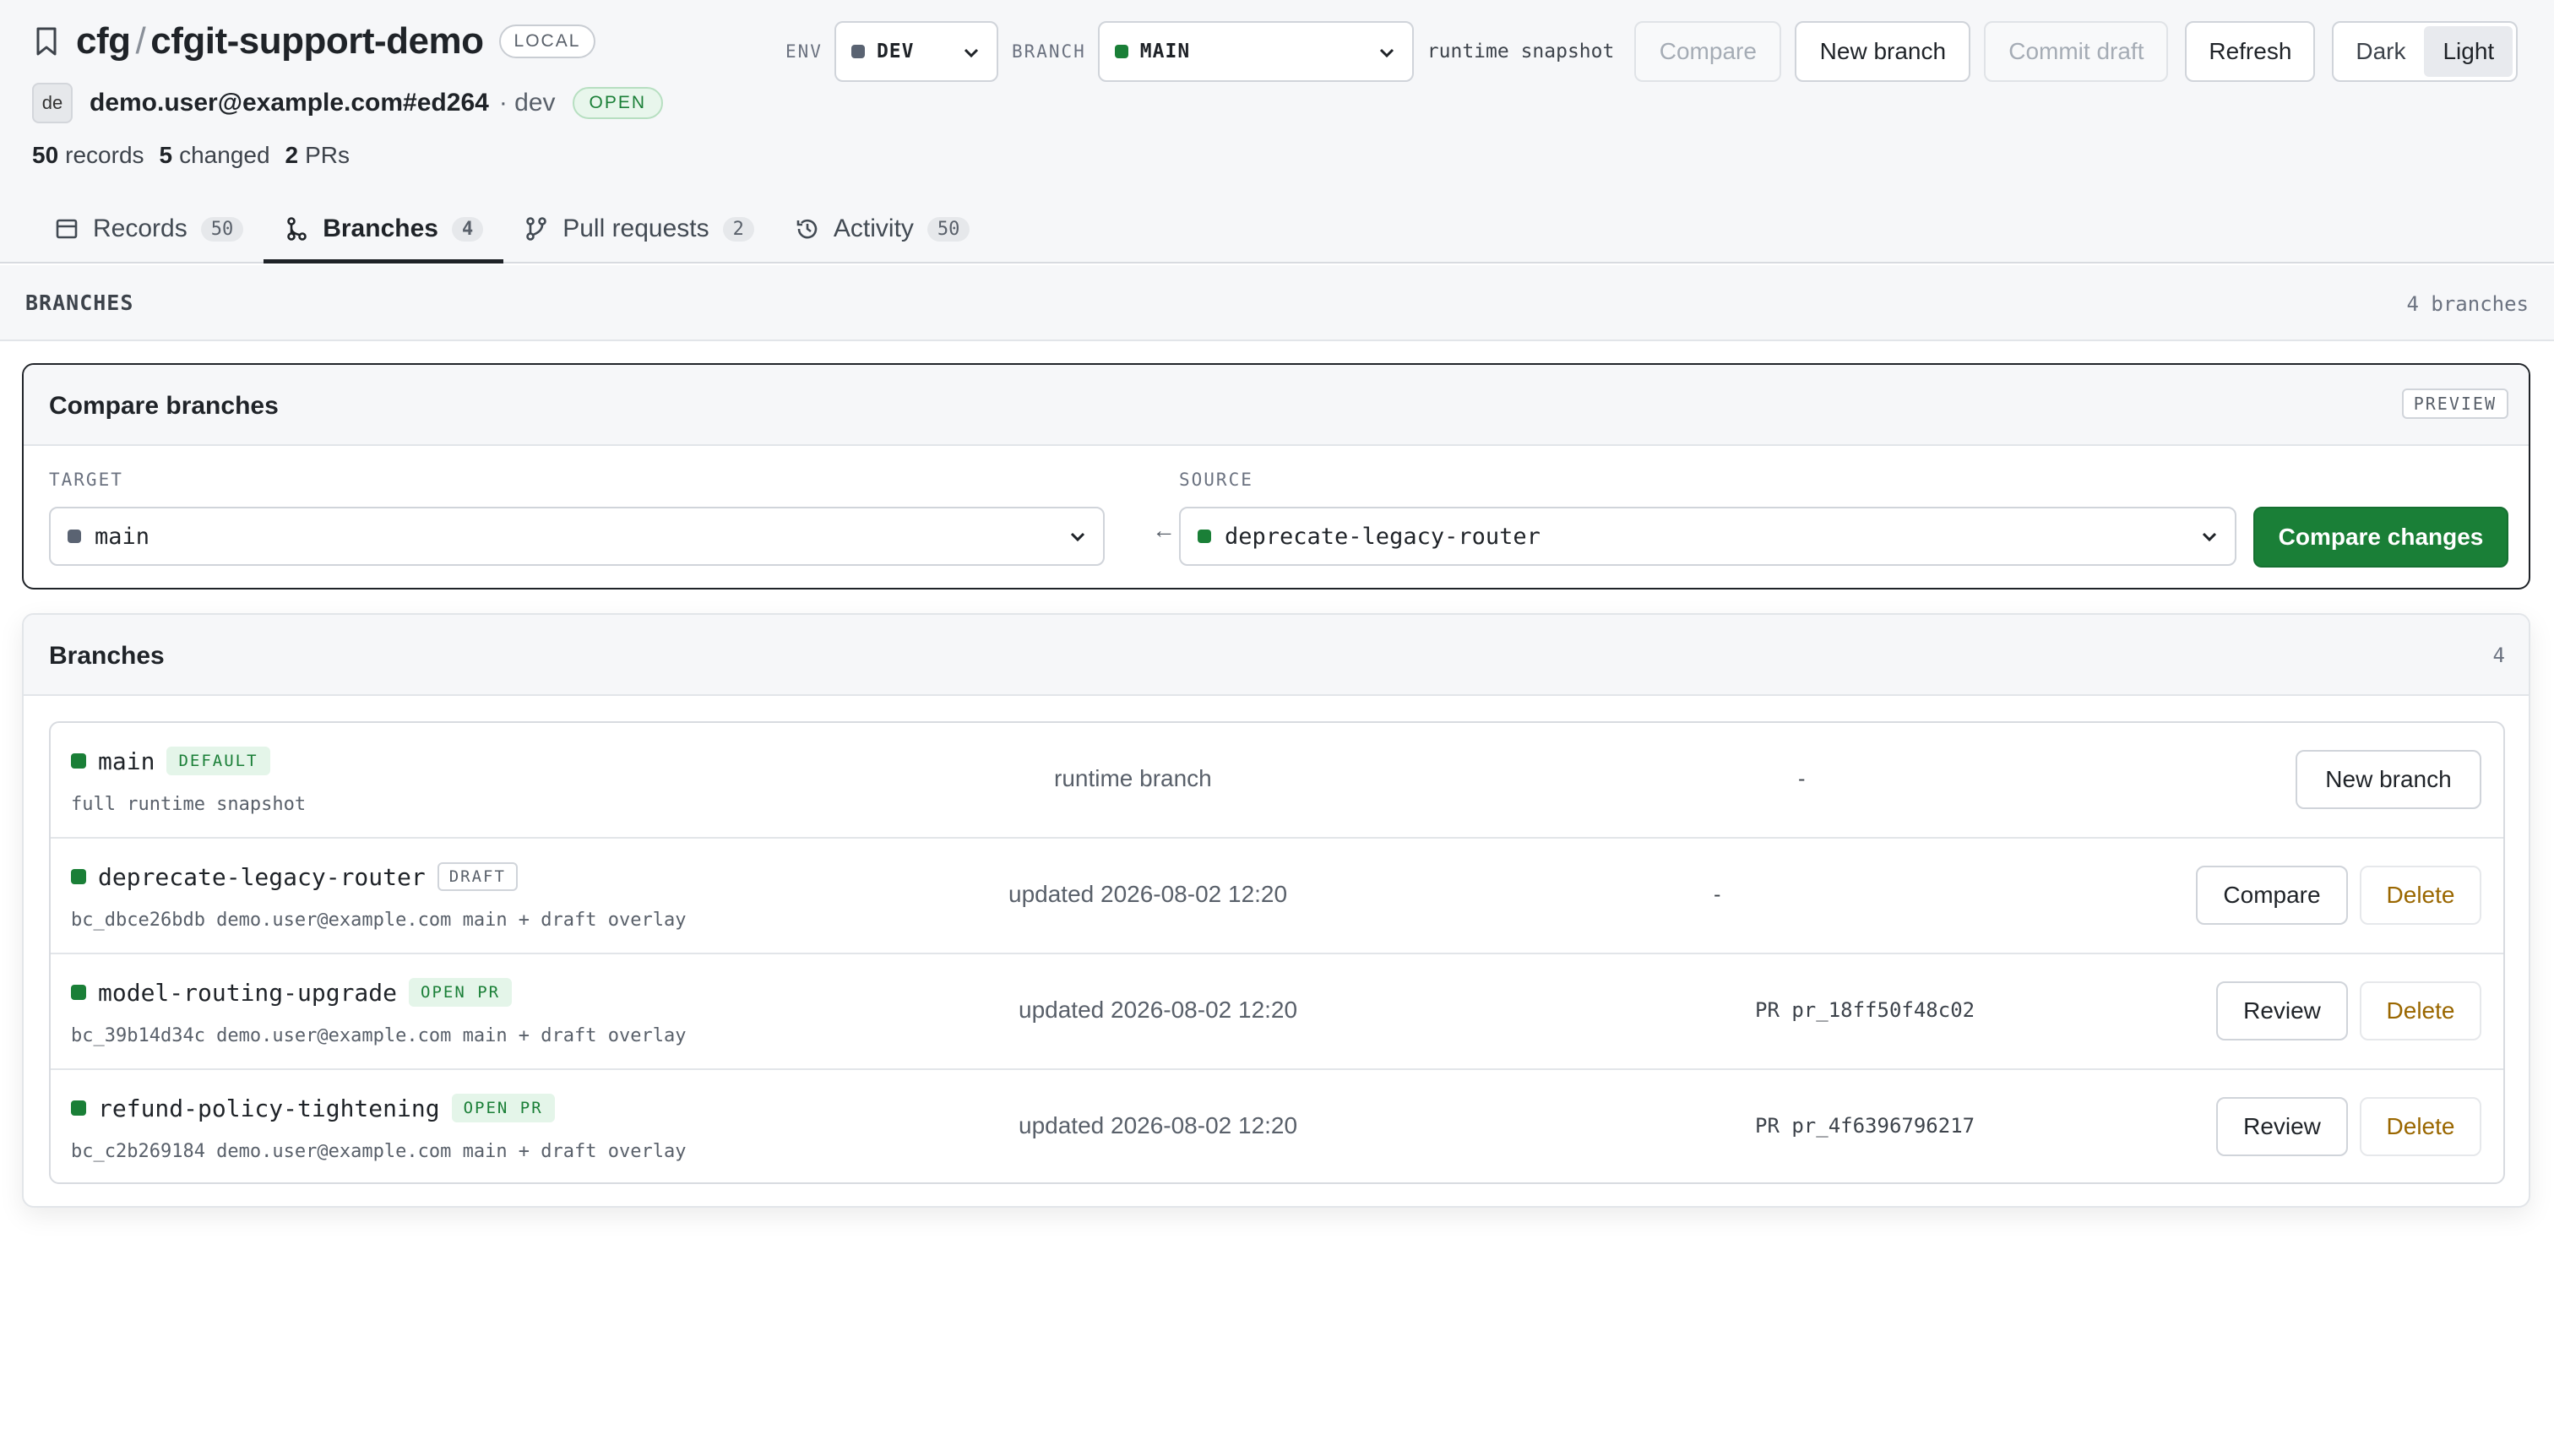 This screenshot has height=1456, width=2554. Describe the element at coordinates (1216, 480) in the screenshot. I see `source-label: SOURCE` at that location.